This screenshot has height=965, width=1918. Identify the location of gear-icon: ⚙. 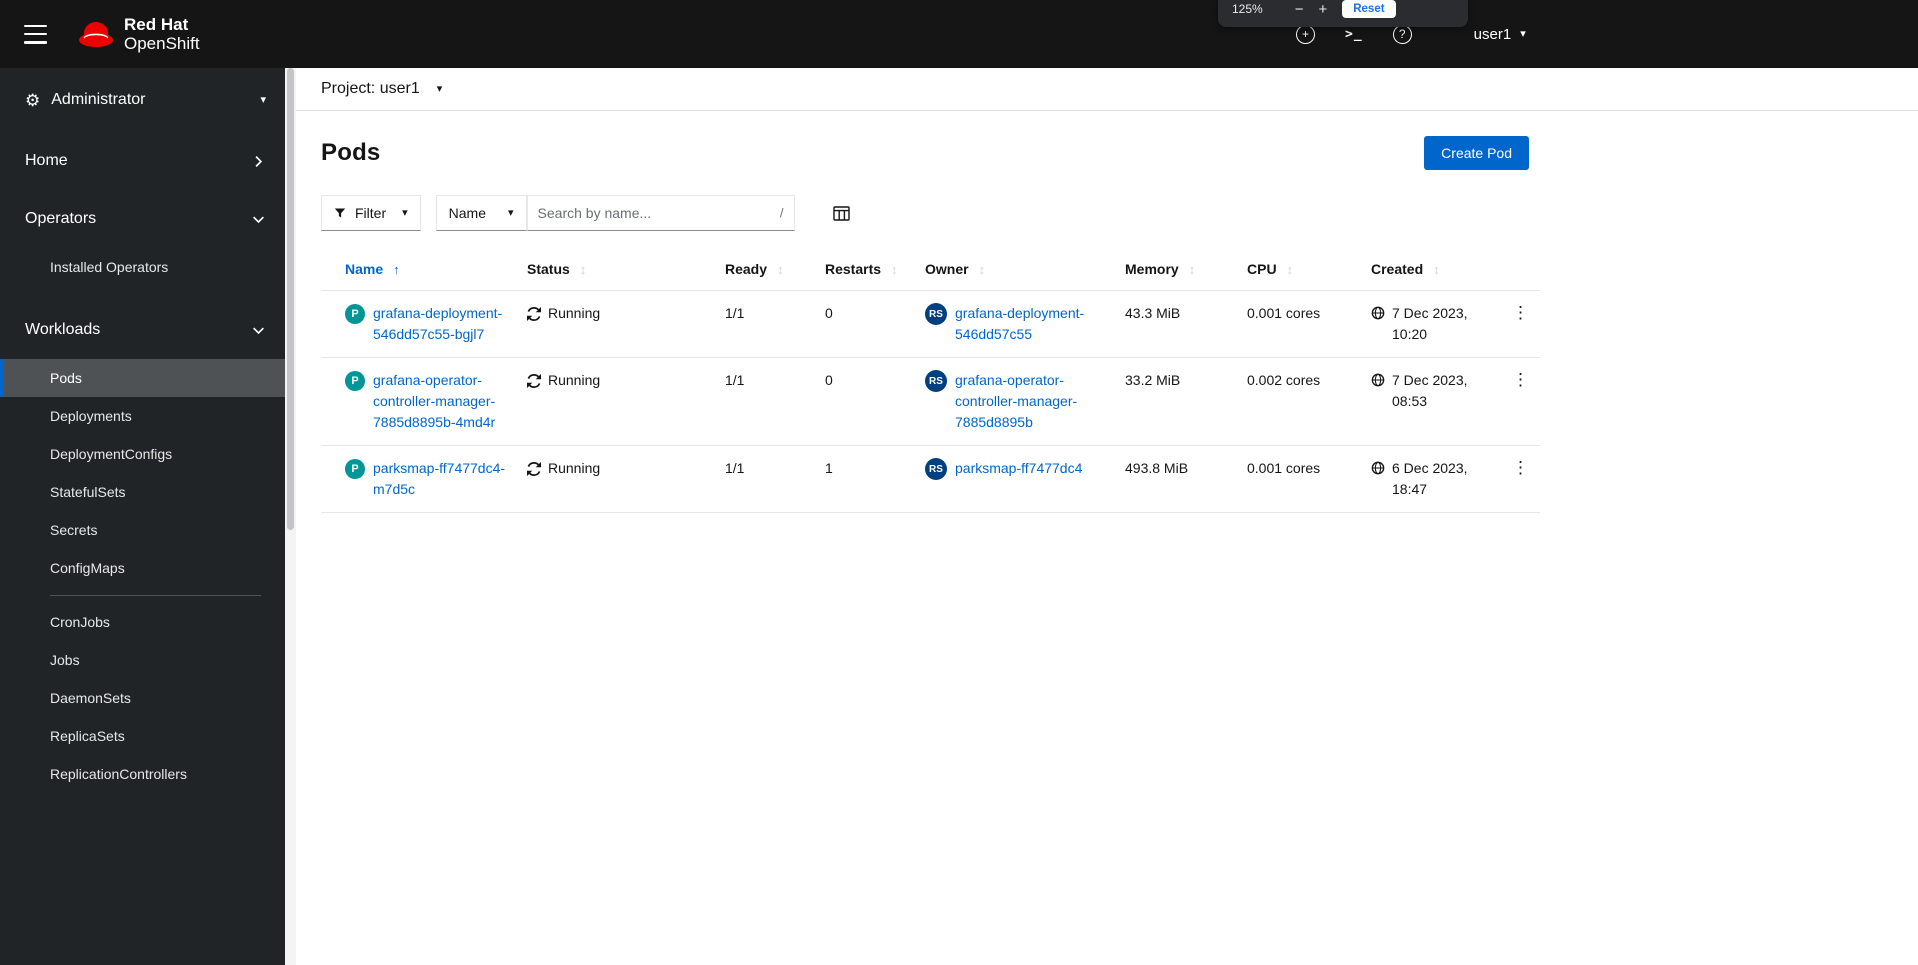
(33, 100).